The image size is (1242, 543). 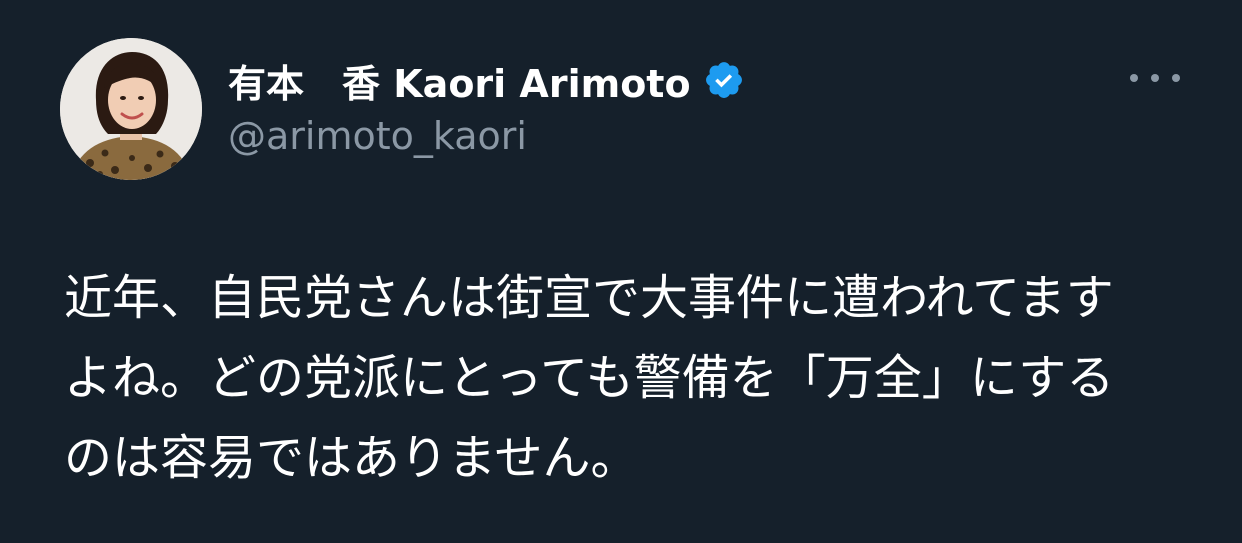 What do you see at coordinates (589, 378) in the screenshot?
I see `tweet-text-line: よね。どの党派にとっても警備を「万全」にする` at bounding box center [589, 378].